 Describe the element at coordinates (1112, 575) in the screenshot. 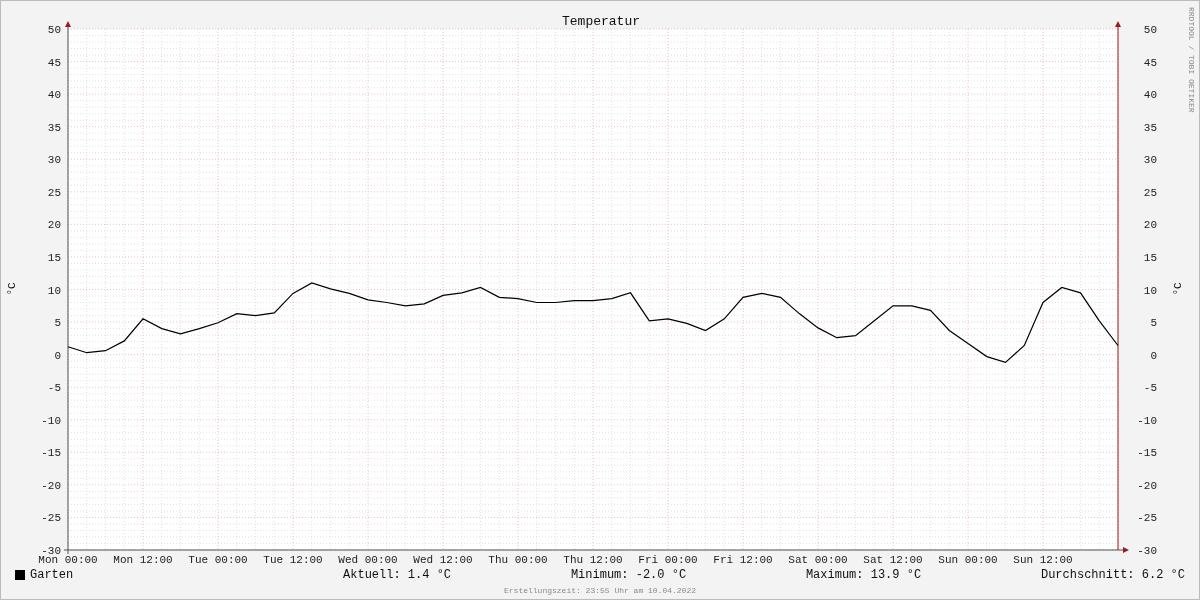

I see `average-value: Durchschnitt: 6.2 °C` at that location.